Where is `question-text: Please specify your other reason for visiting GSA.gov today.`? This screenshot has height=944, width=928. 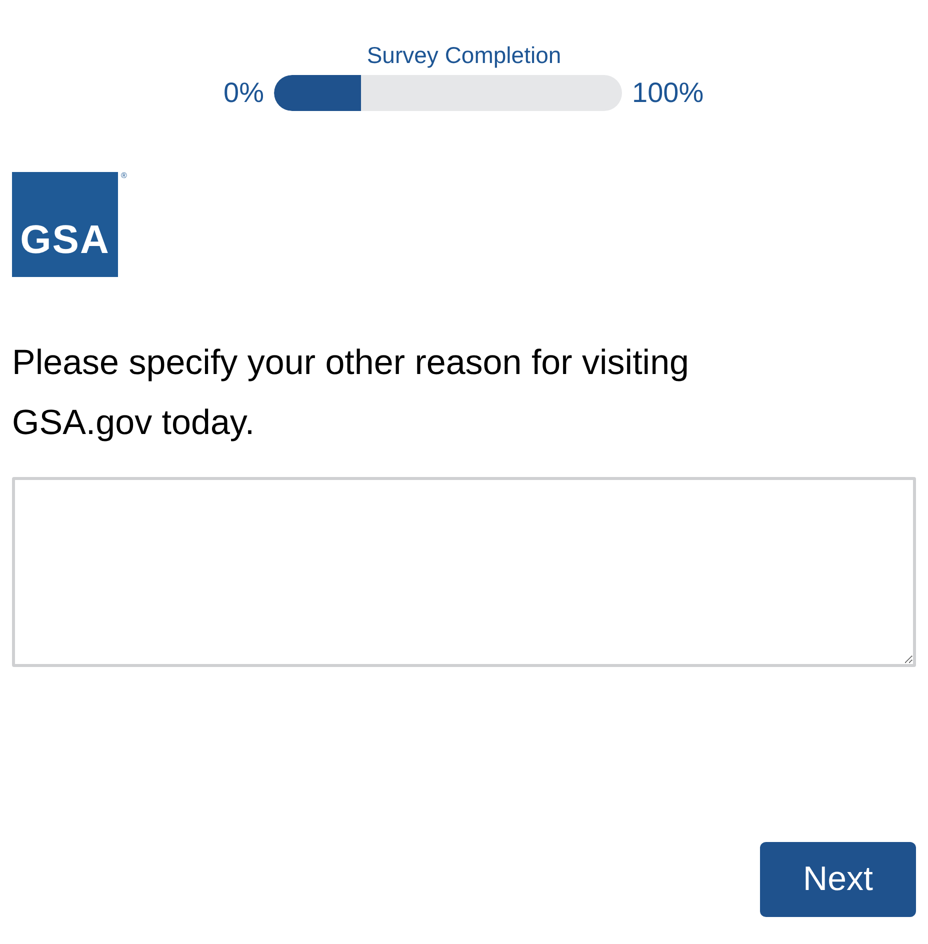
question-text: Please specify your other reason for visiting GSA.gov today. is located at coordinates (351, 393).